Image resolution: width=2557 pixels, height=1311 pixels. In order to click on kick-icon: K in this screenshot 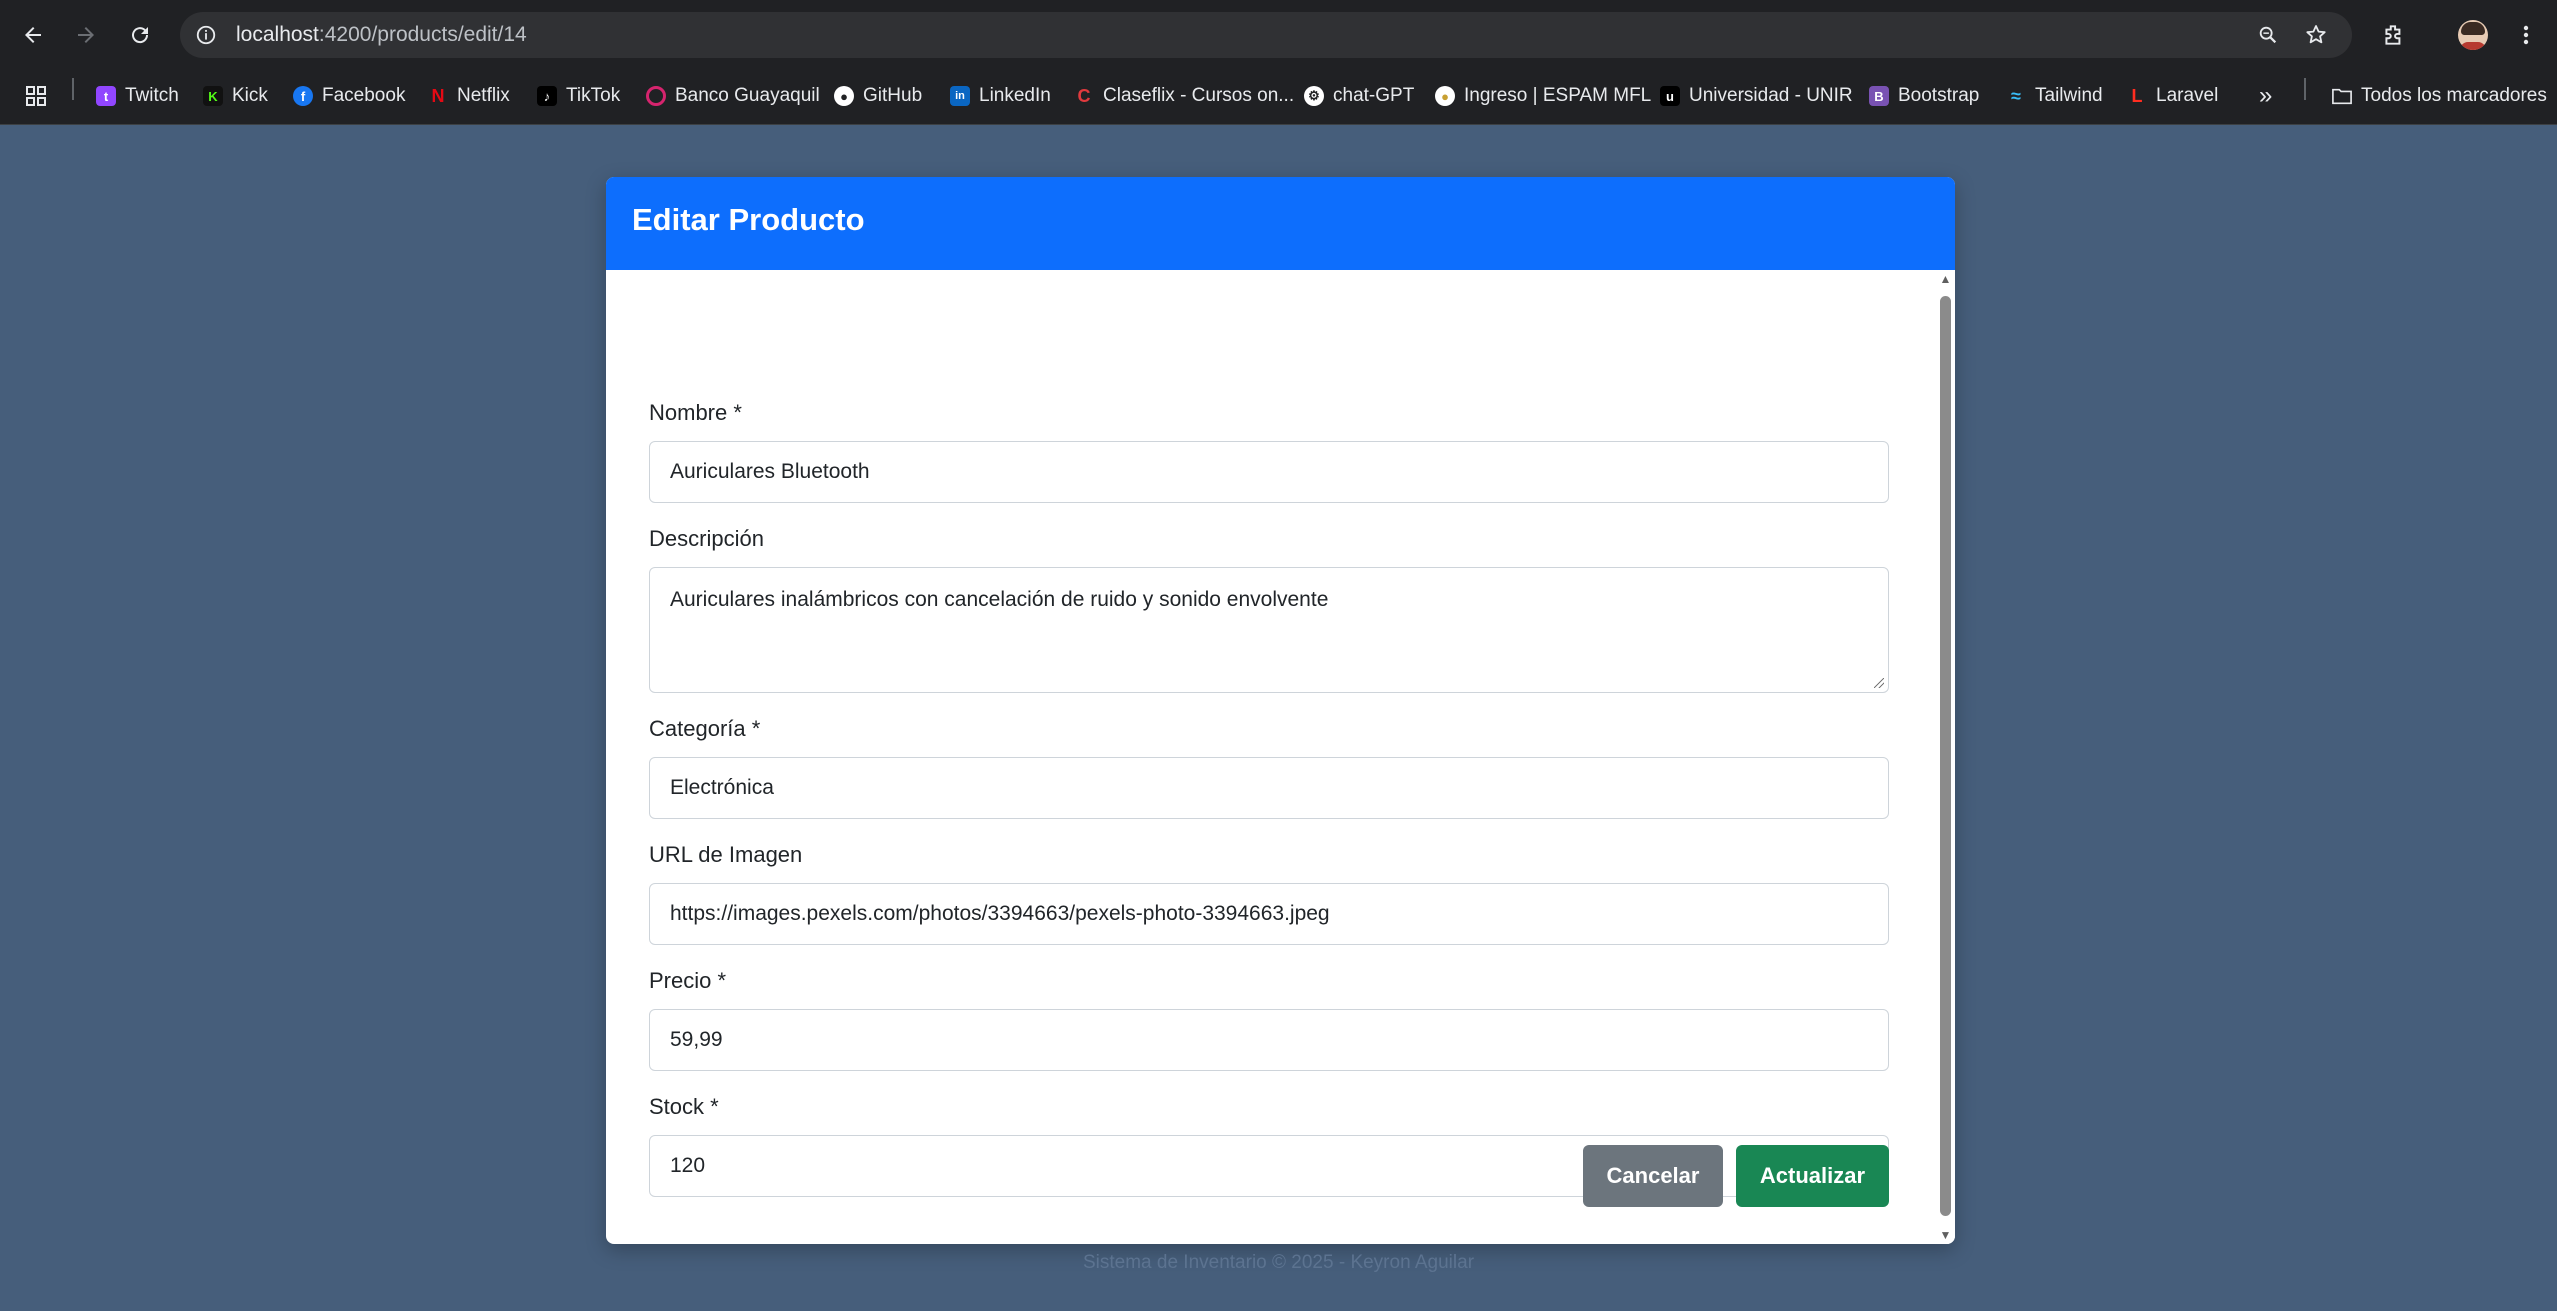, I will do `click(213, 96)`.